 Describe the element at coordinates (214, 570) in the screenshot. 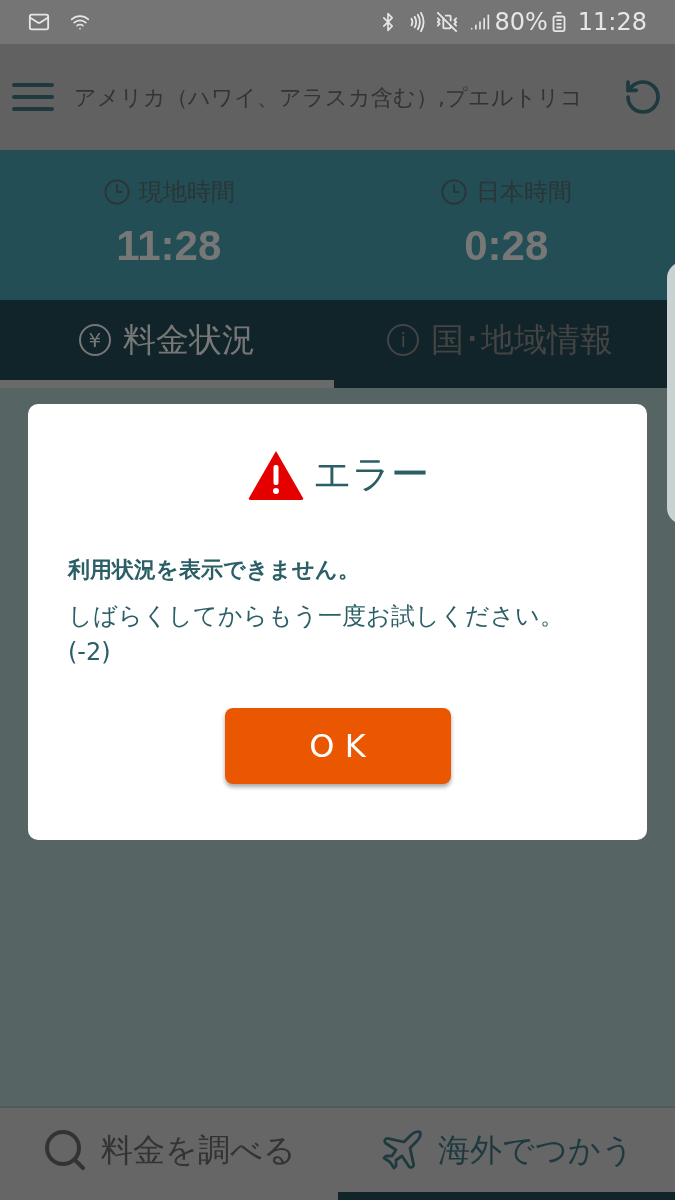

I see `error-heading: 利用状況を表示できません。` at that location.